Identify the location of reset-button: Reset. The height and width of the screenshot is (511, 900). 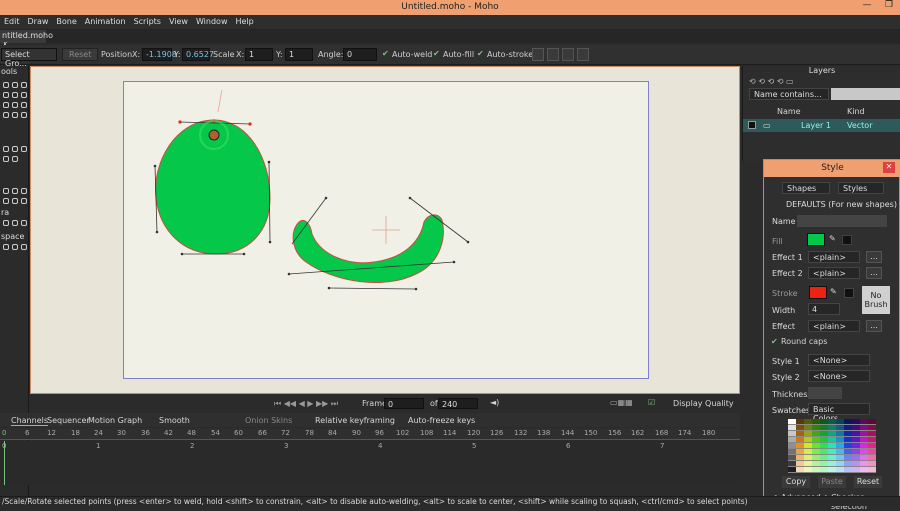
(80, 54).